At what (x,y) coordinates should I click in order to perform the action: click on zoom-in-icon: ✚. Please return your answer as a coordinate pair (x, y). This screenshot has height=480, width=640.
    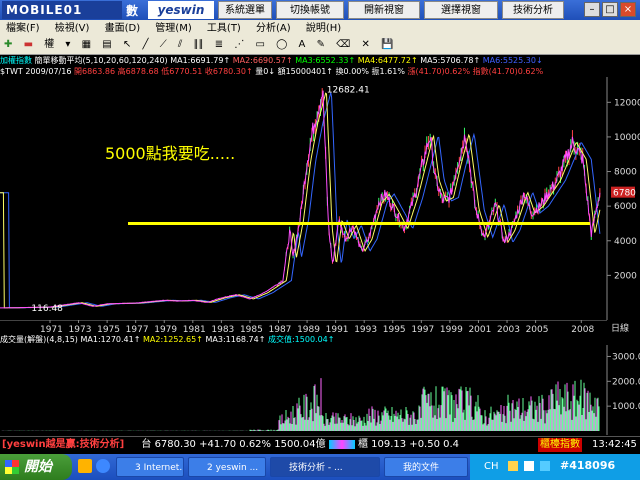
    Looking at the image, I should click on (8, 45).